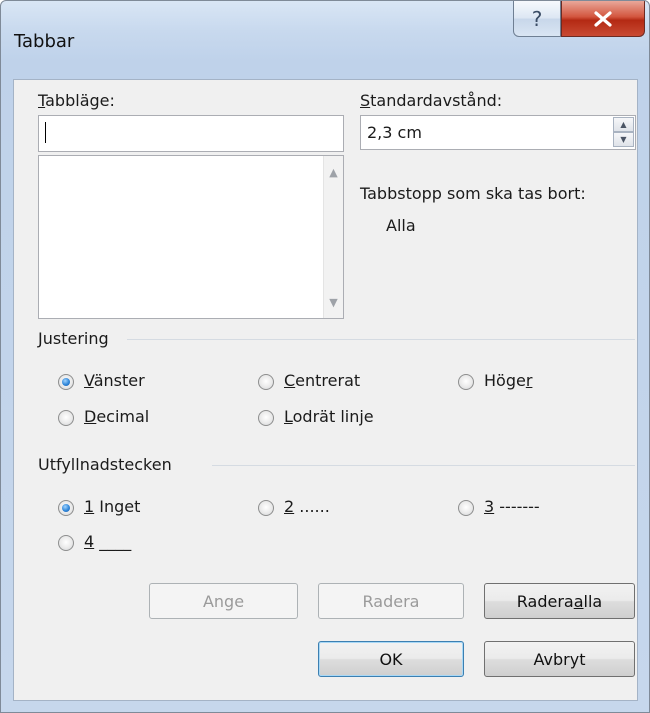  I want to click on align-decimal-radio, so click(66, 418).